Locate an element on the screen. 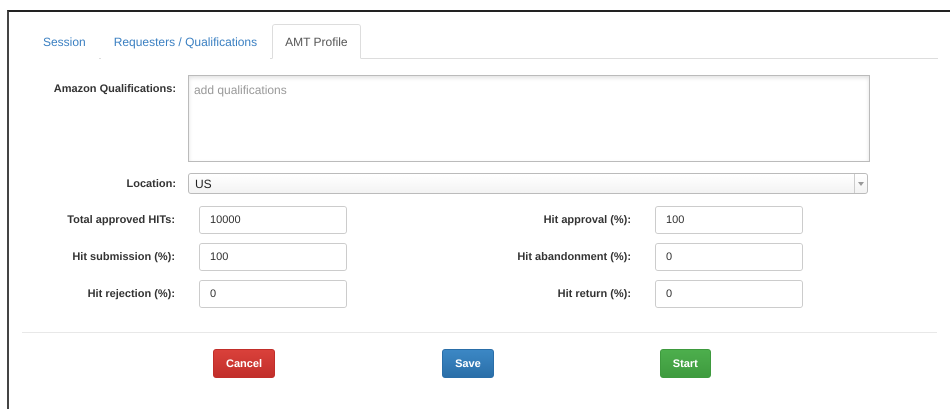 This screenshot has width=950, height=409. field-label: Hit abandonment (%): is located at coordinates (573, 257).